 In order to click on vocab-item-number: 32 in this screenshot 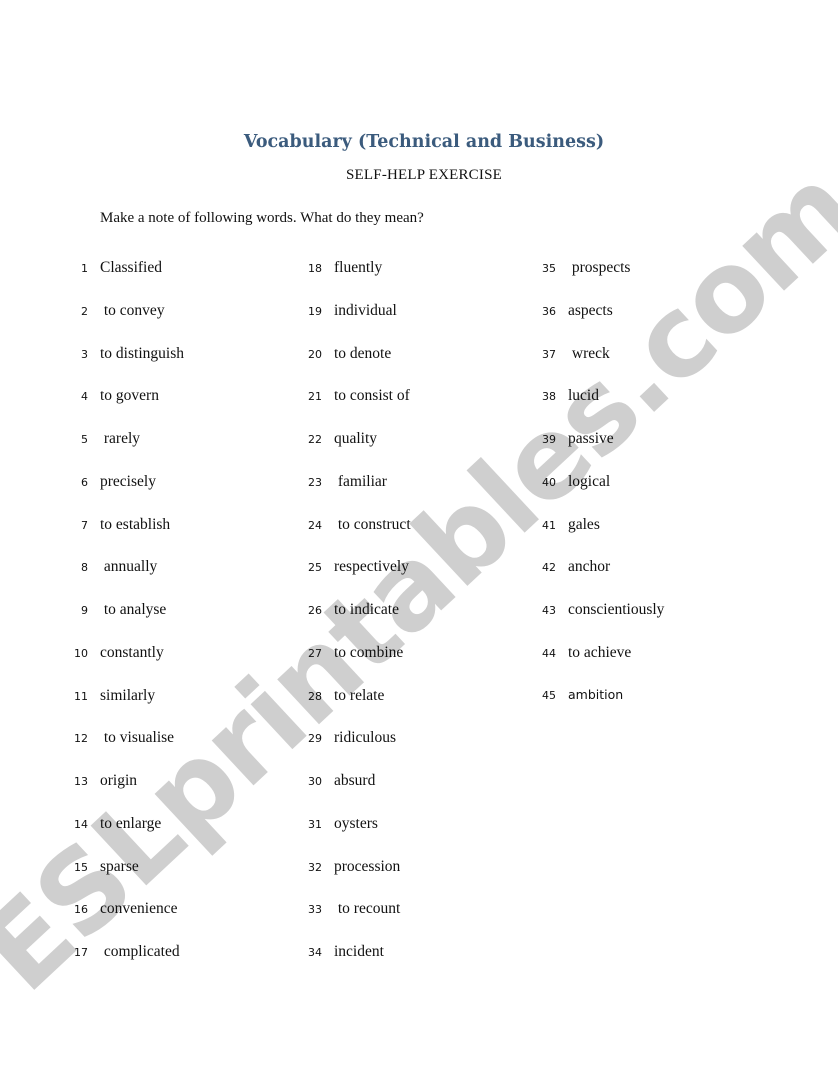, I will do `click(315, 867)`.